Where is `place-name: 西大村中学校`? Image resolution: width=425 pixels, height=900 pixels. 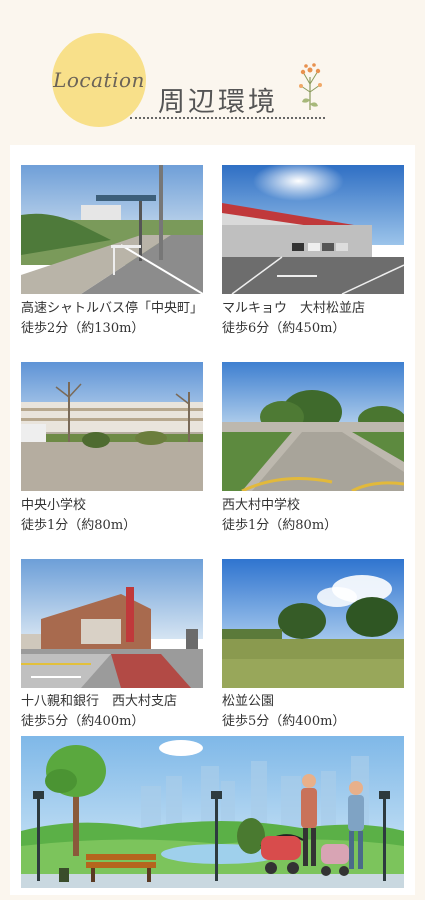 place-name: 西大村中学校 is located at coordinates (261, 505).